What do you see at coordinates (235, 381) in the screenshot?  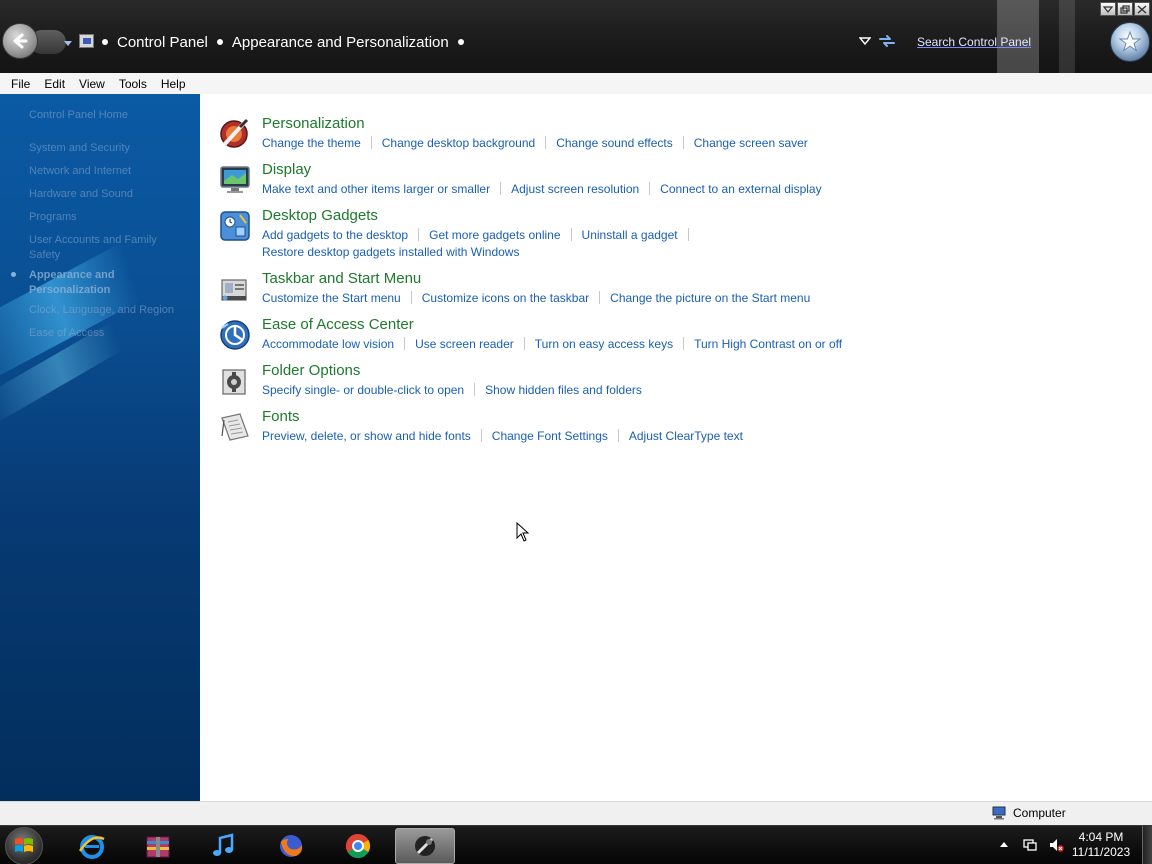 I see `folder-options-icon` at bounding box center [235, 381].